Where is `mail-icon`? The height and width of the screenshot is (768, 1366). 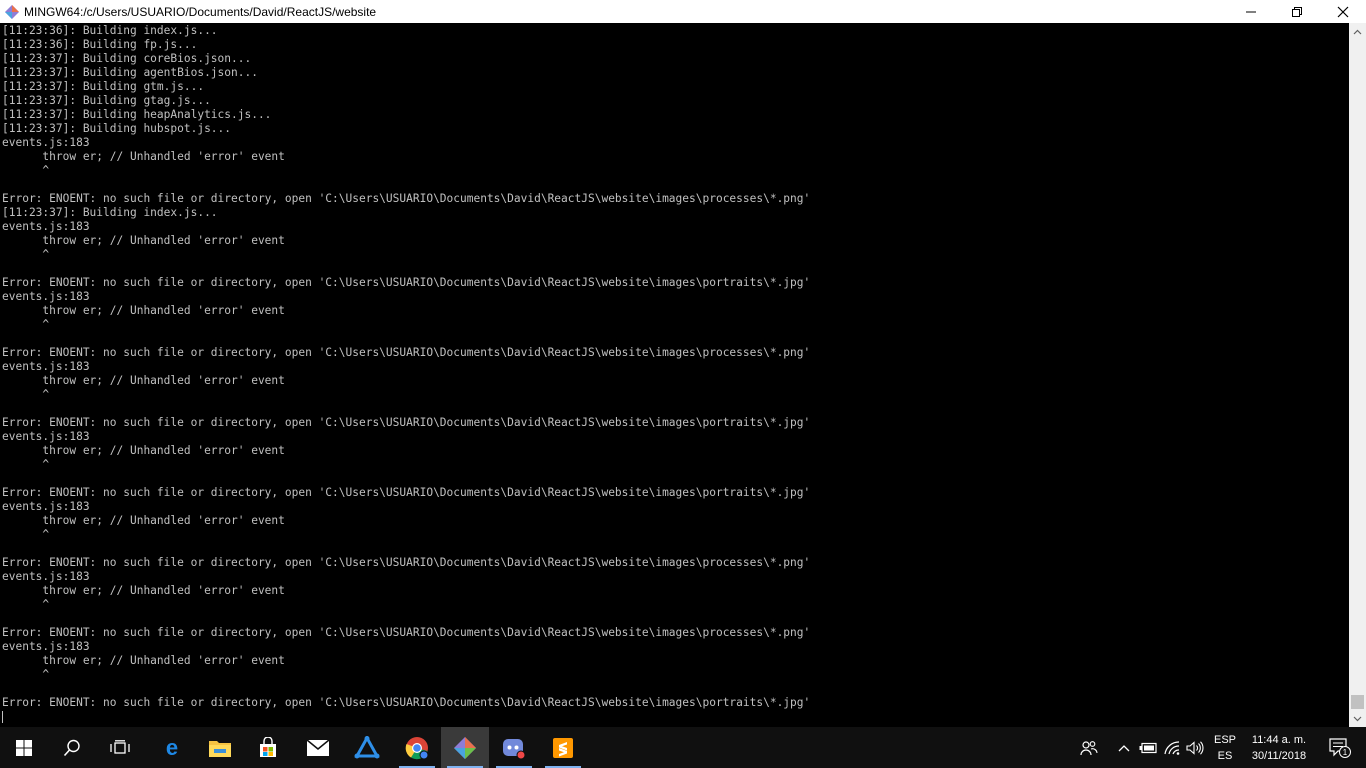 mail-icon is located at coordinates (318, 747).